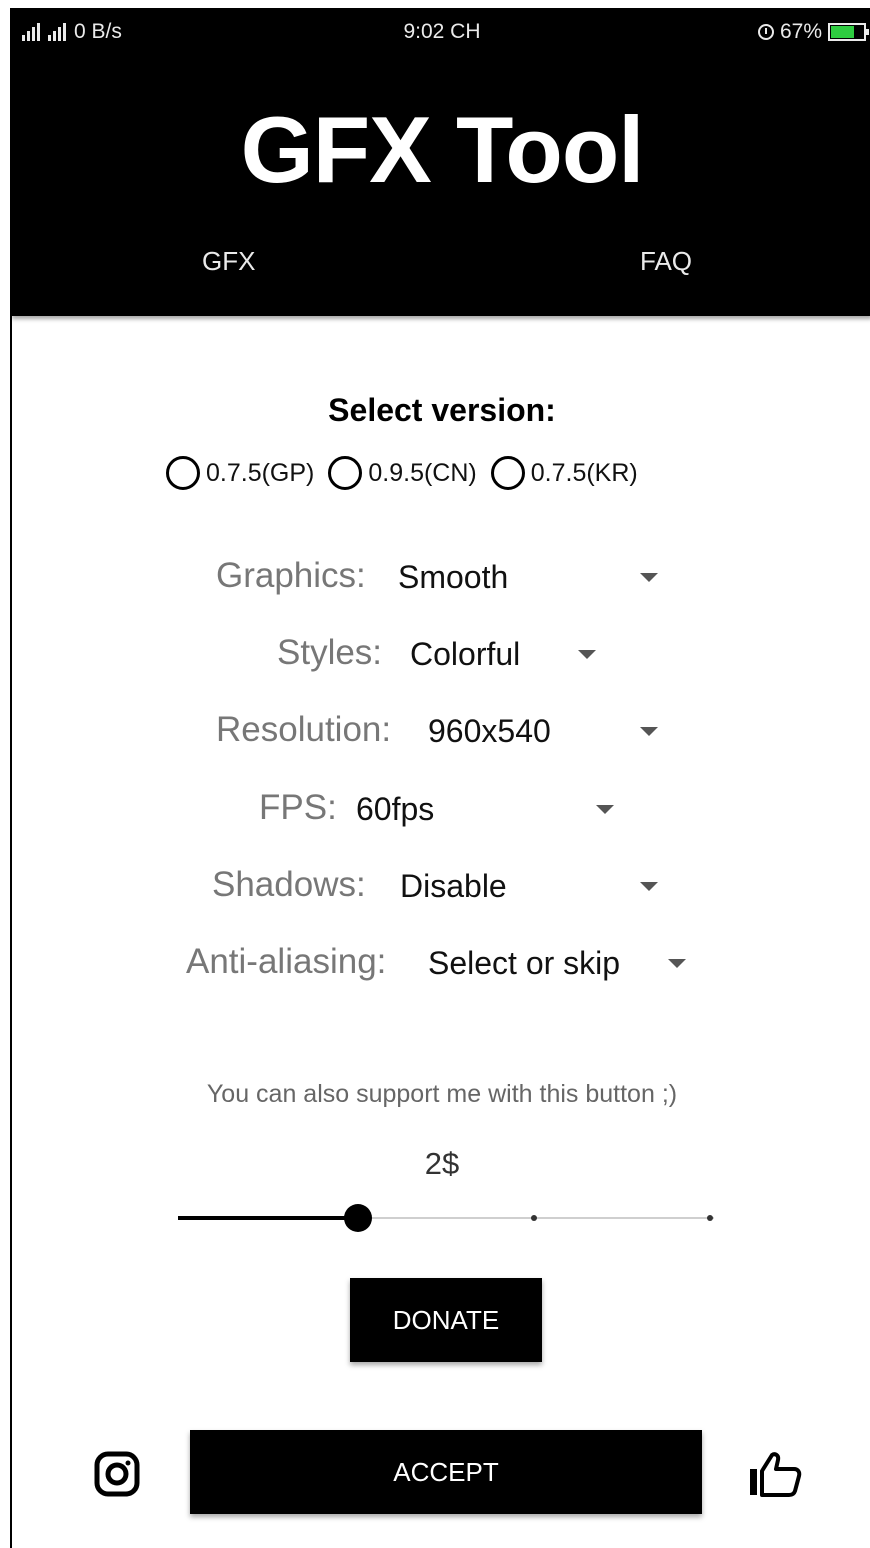 The image size is (870, 1548). What do you see at coordinates (442, 410) in the screenshot?
I see `select-version-heading: Select version:` at bounding box center [442, 410].